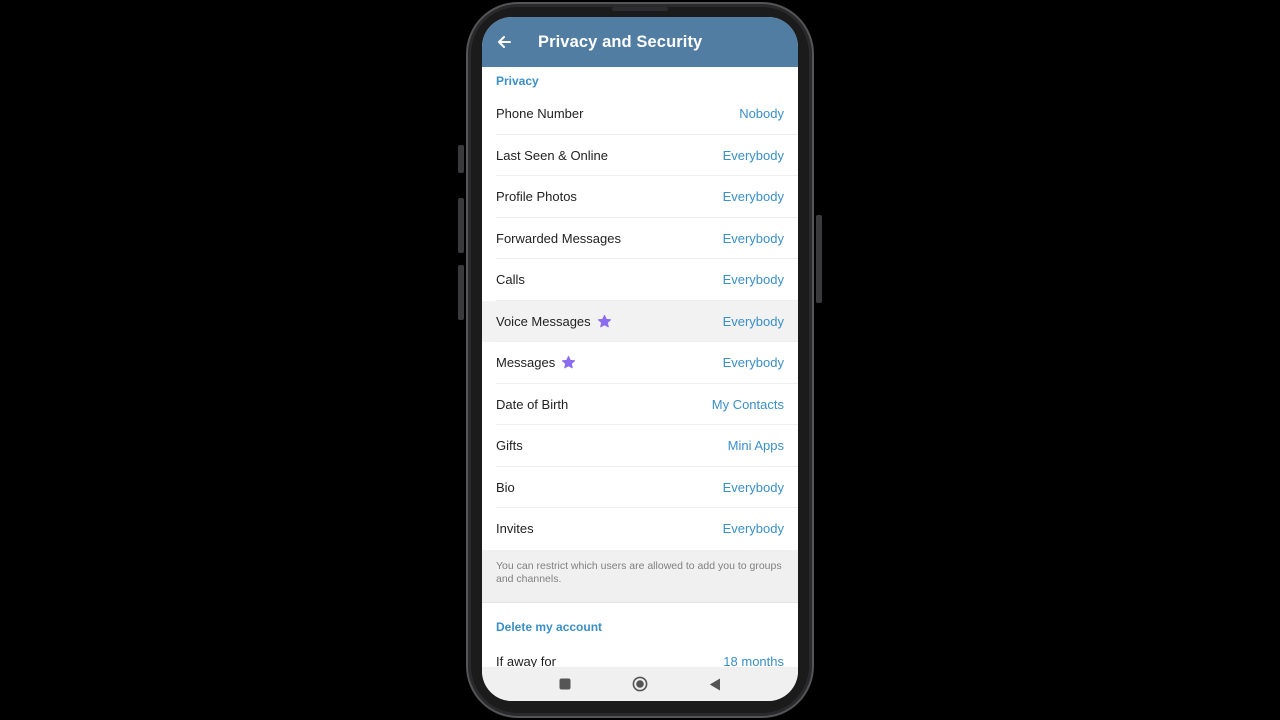  Describe the element at coordinates (640, 114) in the screenshot. I see `setting-row-phone-number: Phone Number Nobody` at that location.